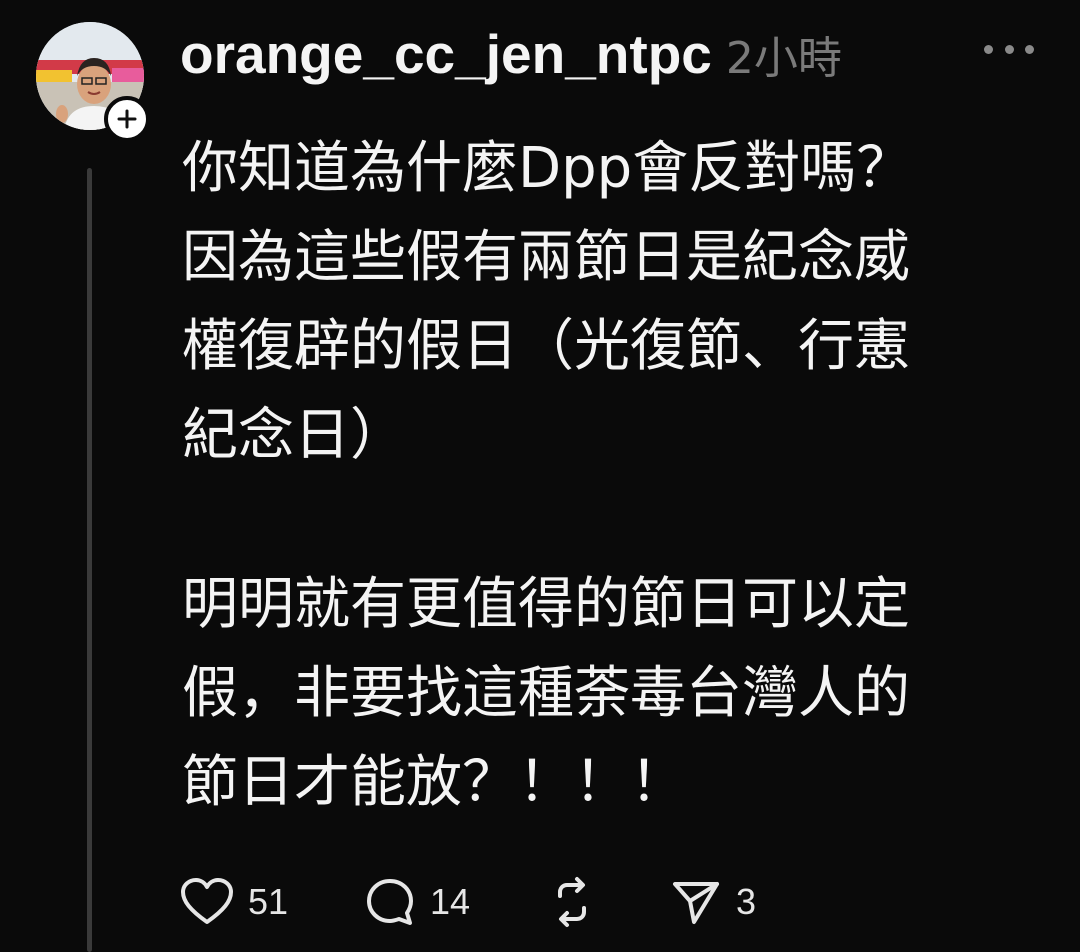  I want to click on text-line: 權復辟的假日（光復節、行憲, so click(546, 346).